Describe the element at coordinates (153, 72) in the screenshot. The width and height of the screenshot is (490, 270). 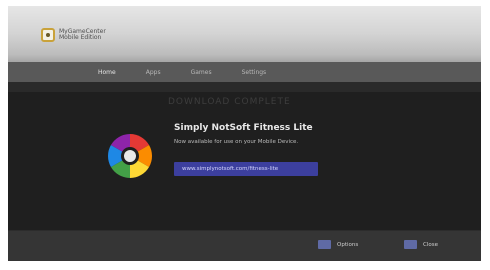
I see `nav-item-apps: Apps` at that location.